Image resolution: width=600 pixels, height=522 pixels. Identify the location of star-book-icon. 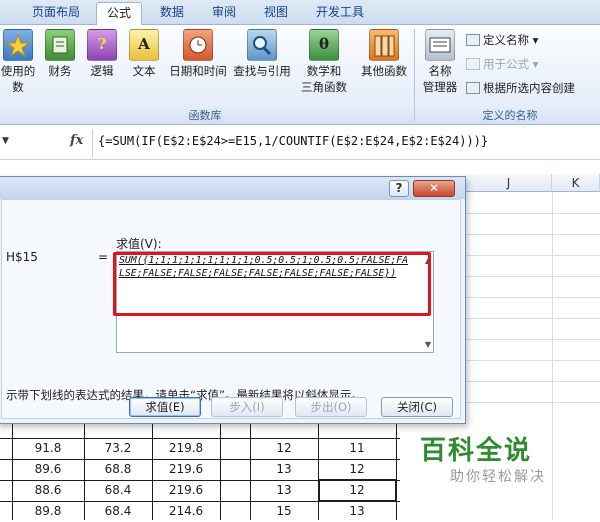
(18, 45).